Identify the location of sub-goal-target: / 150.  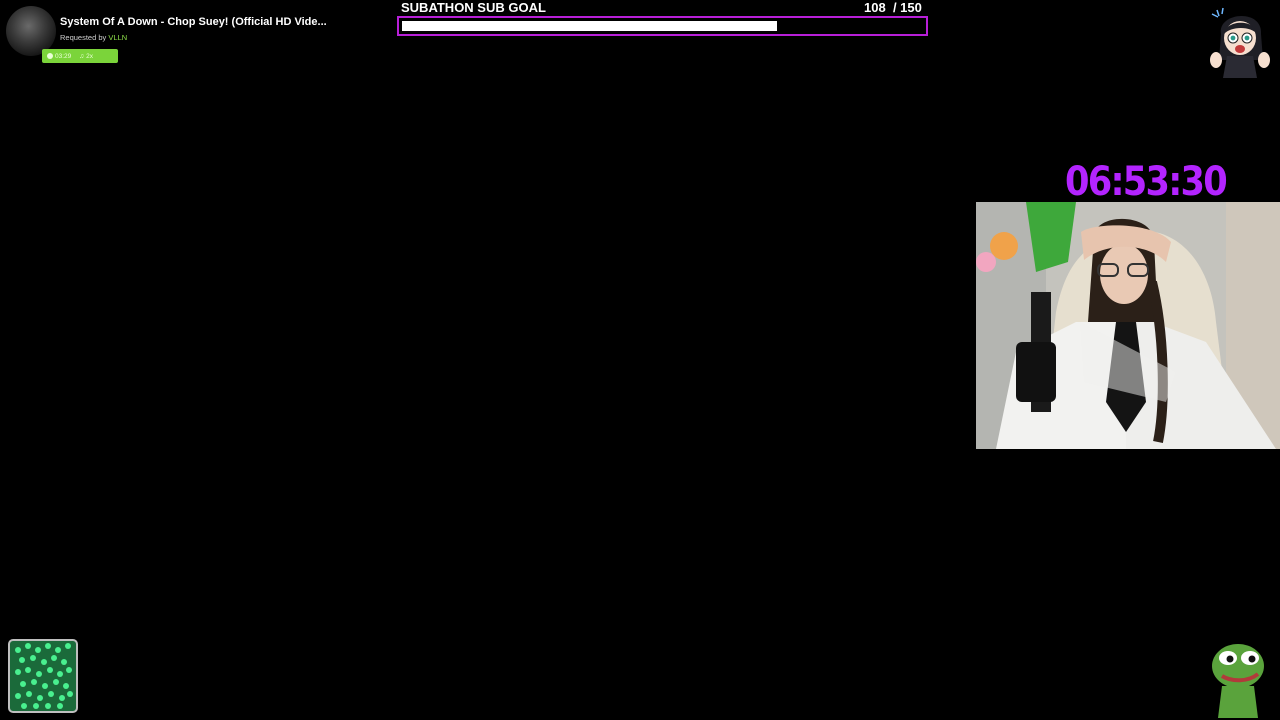
(907, 7).